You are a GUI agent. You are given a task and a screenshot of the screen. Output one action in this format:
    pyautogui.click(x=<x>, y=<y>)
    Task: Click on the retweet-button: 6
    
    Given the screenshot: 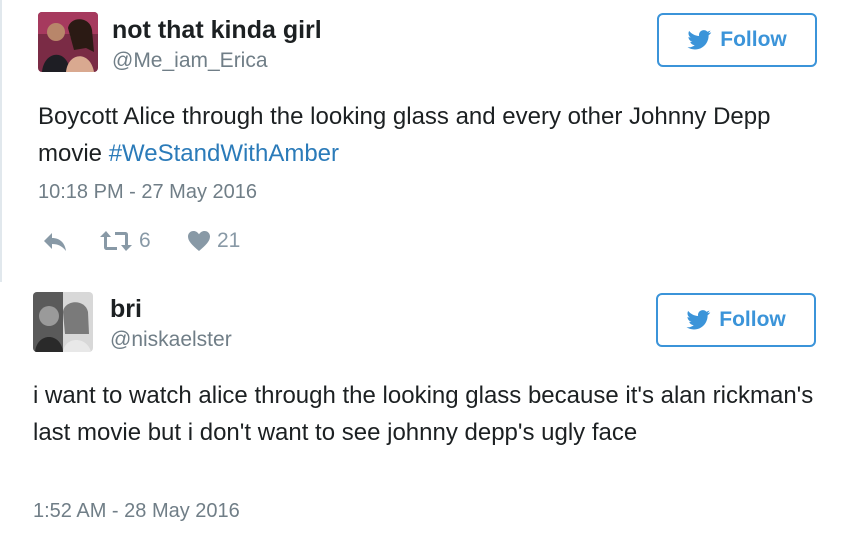 What is the action you would take?
    pyautogui.click(x=125, y=241)
    